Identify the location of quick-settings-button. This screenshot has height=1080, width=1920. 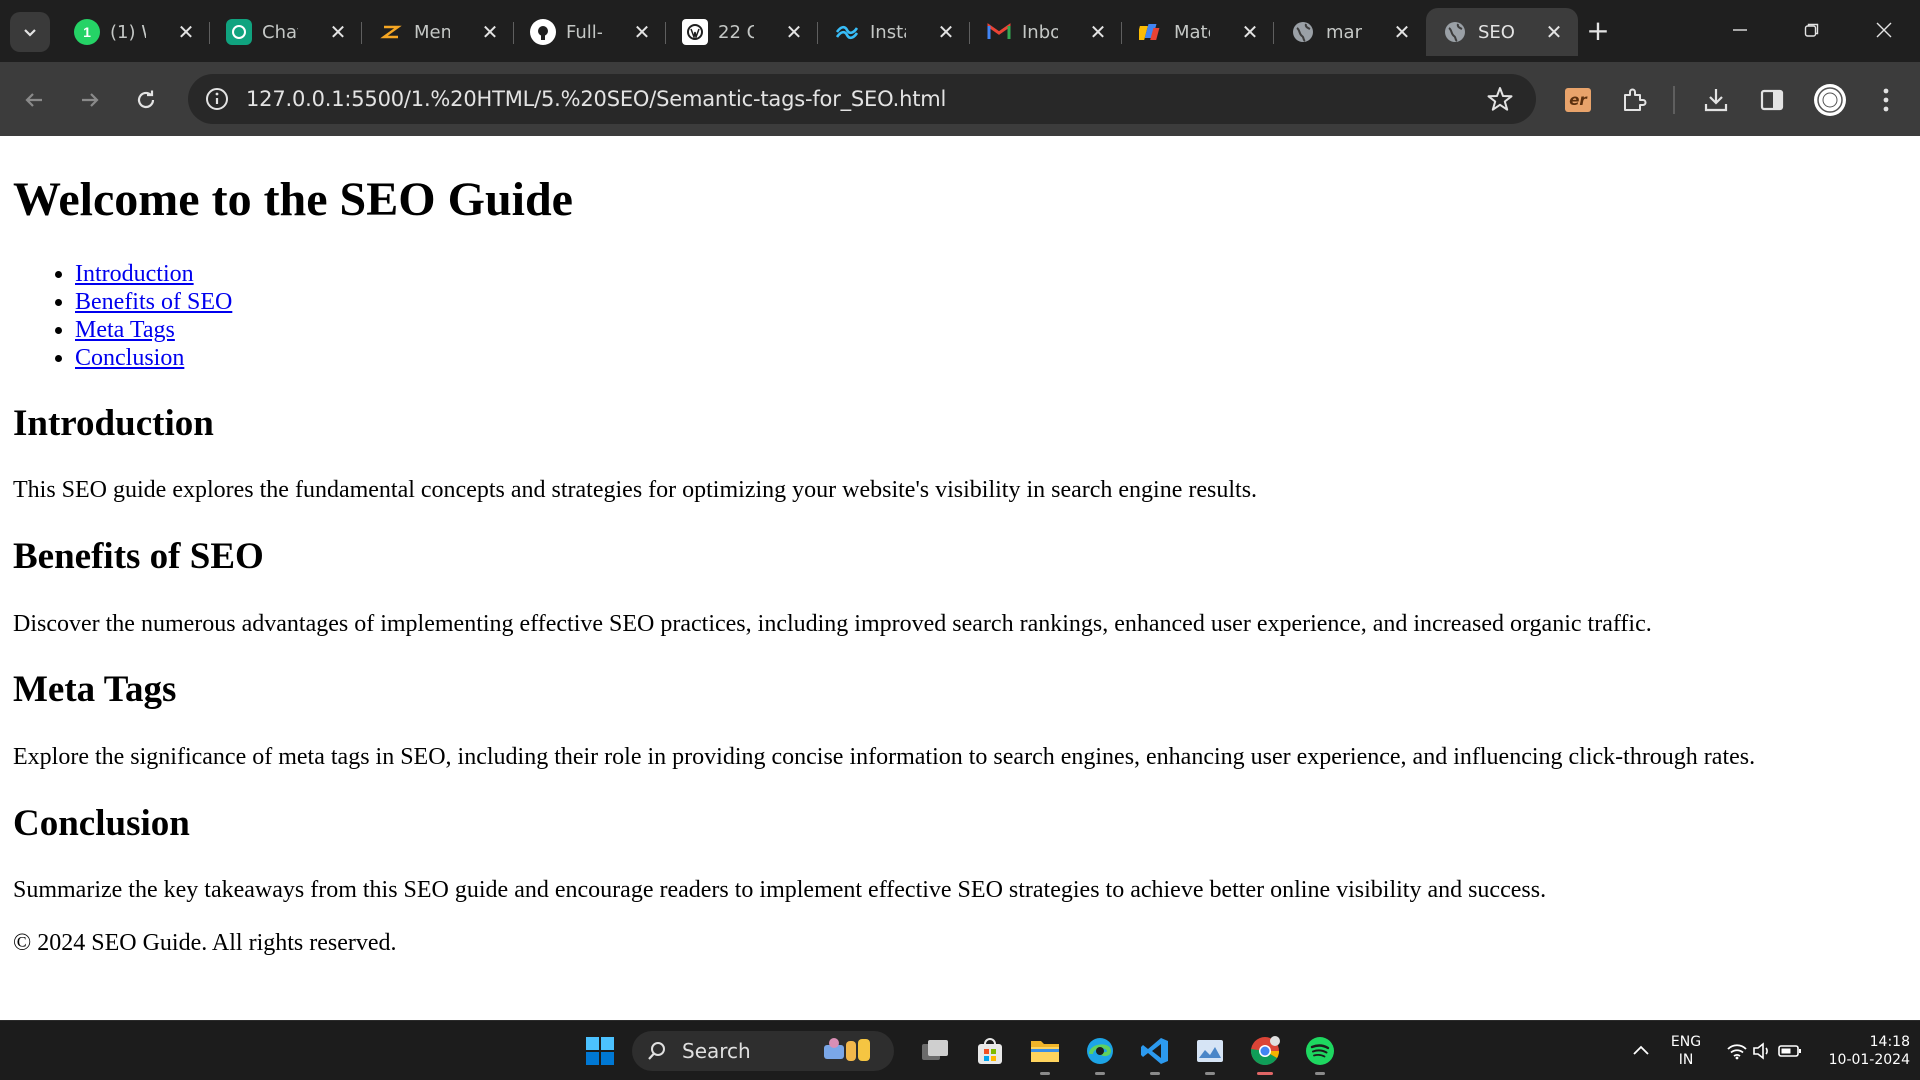
(1763, 1050).